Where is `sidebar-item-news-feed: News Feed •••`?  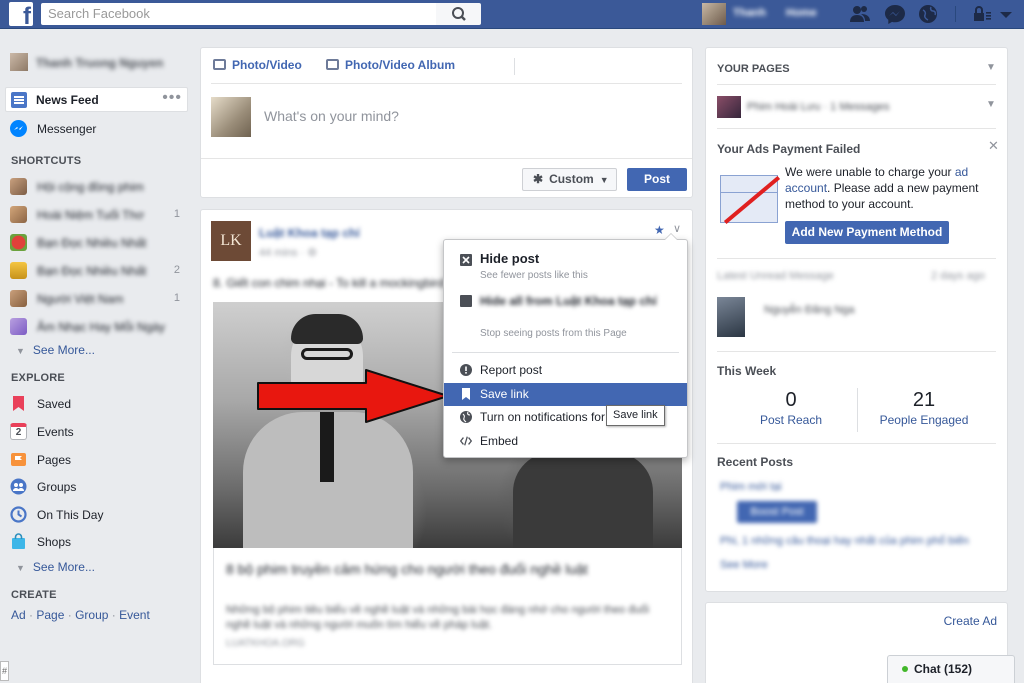 sidebar-item-news-feed: News Feed ••• is located at coordinates (96, 99).